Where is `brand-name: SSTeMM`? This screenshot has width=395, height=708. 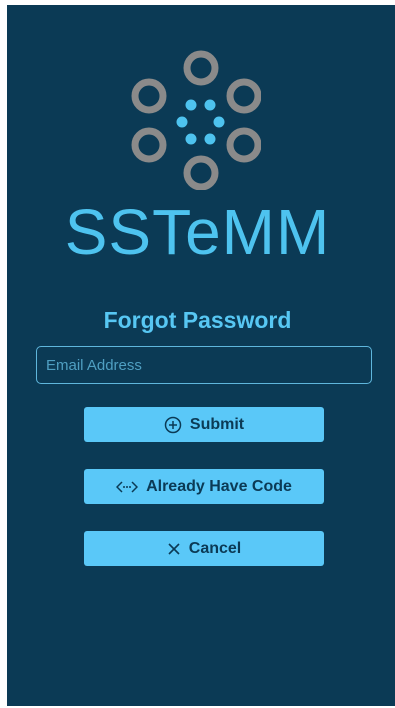 brand-name: SSTeMM is located at coordinates (197, 232).